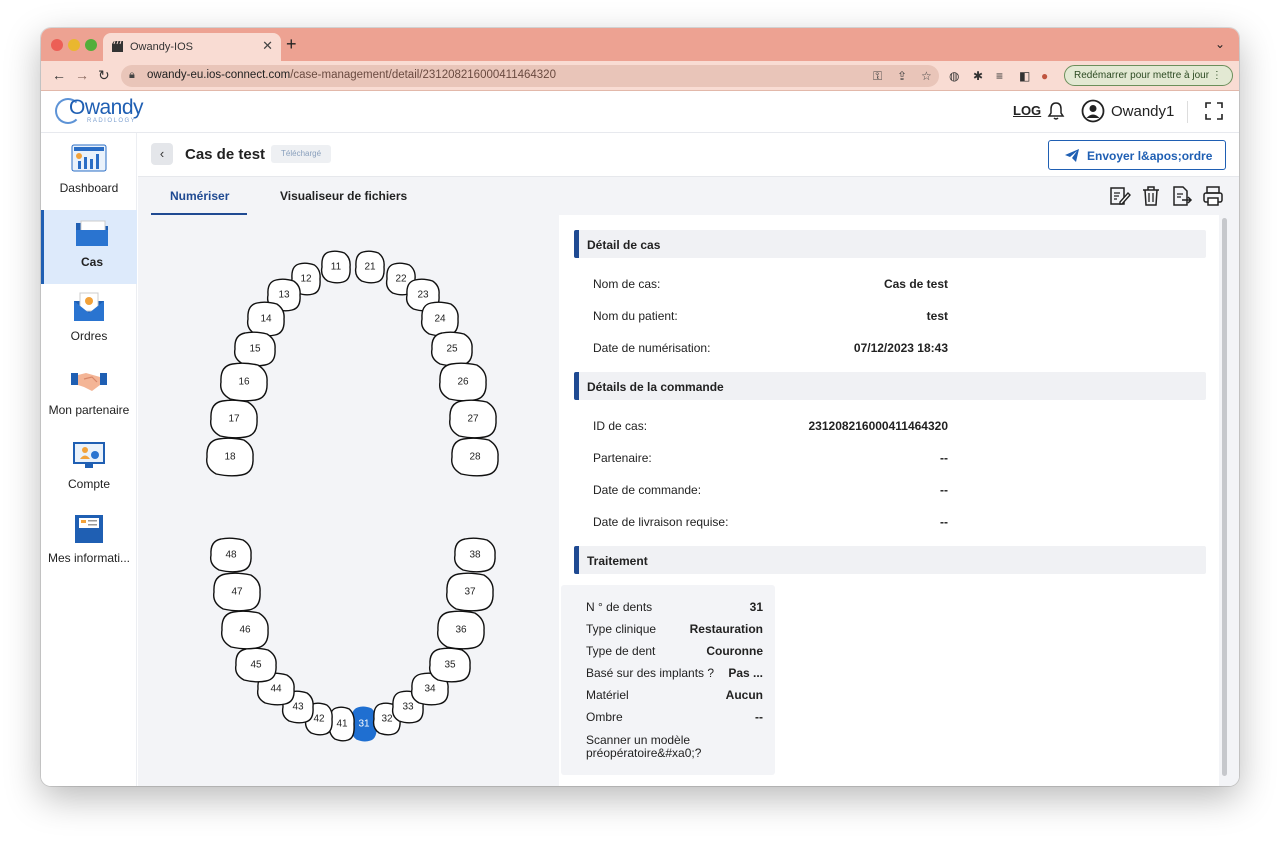  Describe the element at coordinates (1213, 196) in the screenshot. I see `print-icon` at that location.